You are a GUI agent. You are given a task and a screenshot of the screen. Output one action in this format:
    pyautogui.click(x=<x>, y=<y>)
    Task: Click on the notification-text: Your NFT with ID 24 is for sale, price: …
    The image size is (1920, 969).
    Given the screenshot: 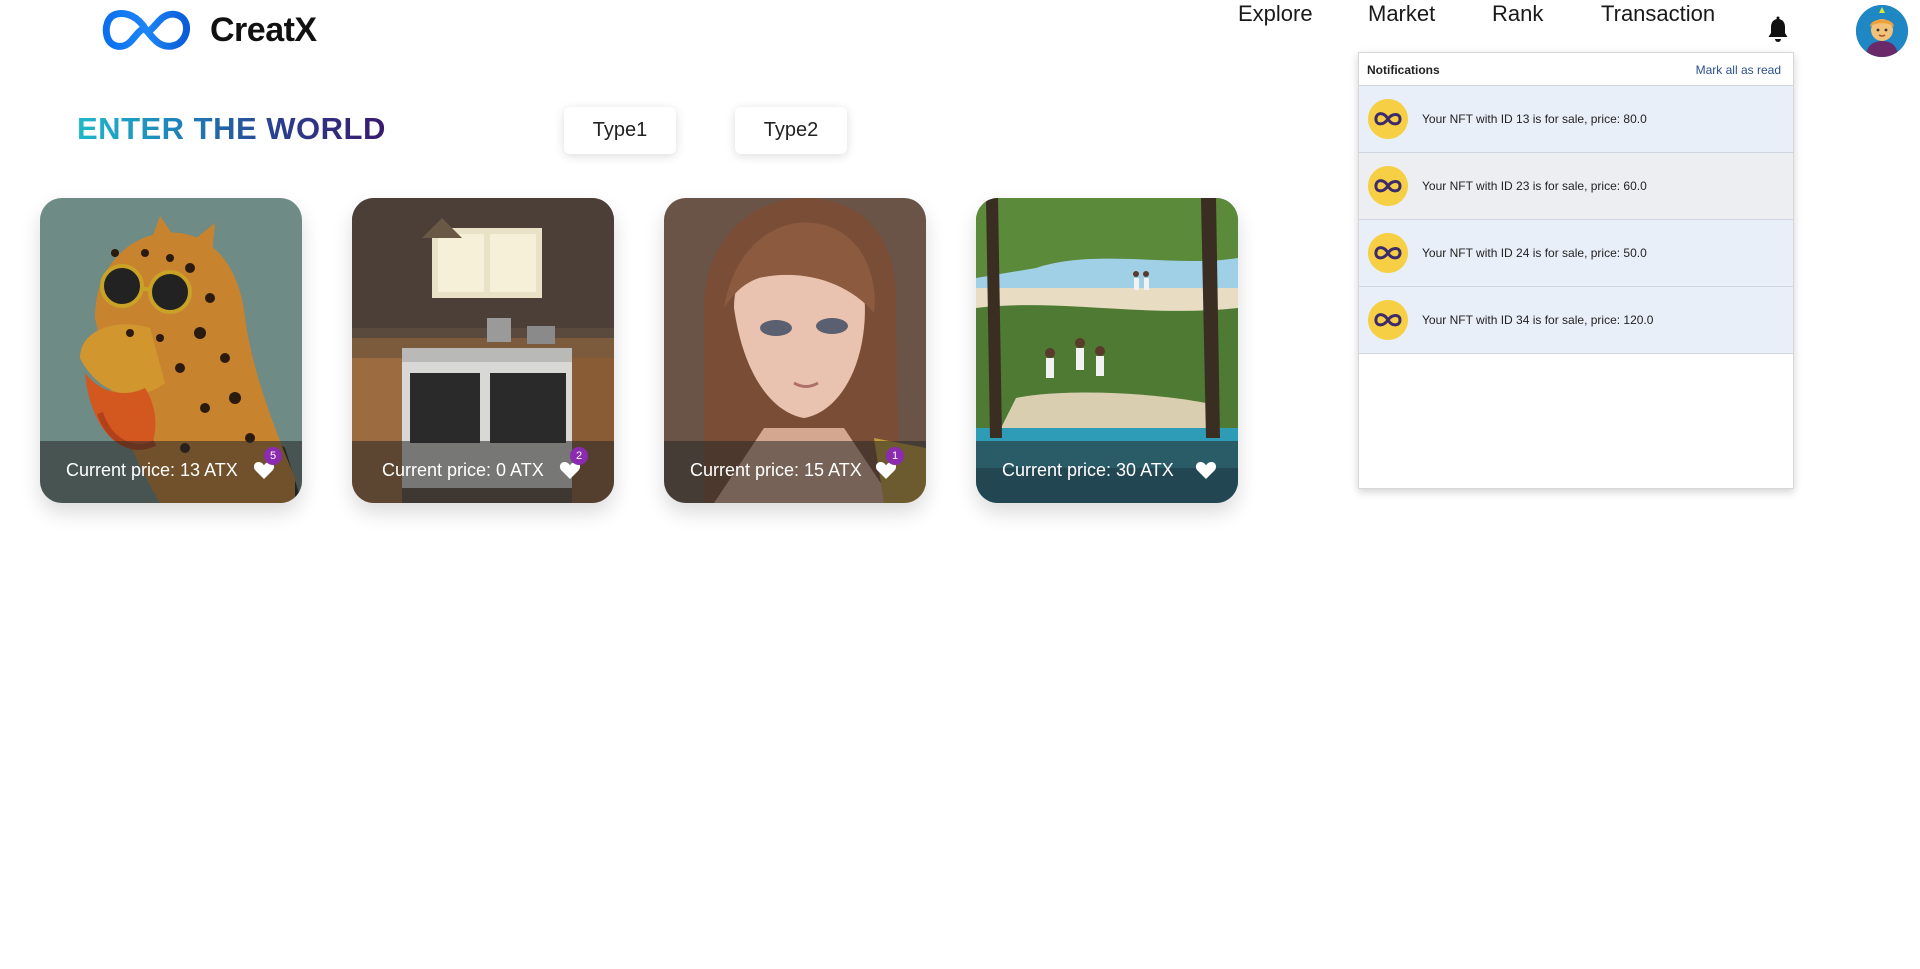 What is the action you would take?
    pyautogui.click(x=1534, y=253)
    